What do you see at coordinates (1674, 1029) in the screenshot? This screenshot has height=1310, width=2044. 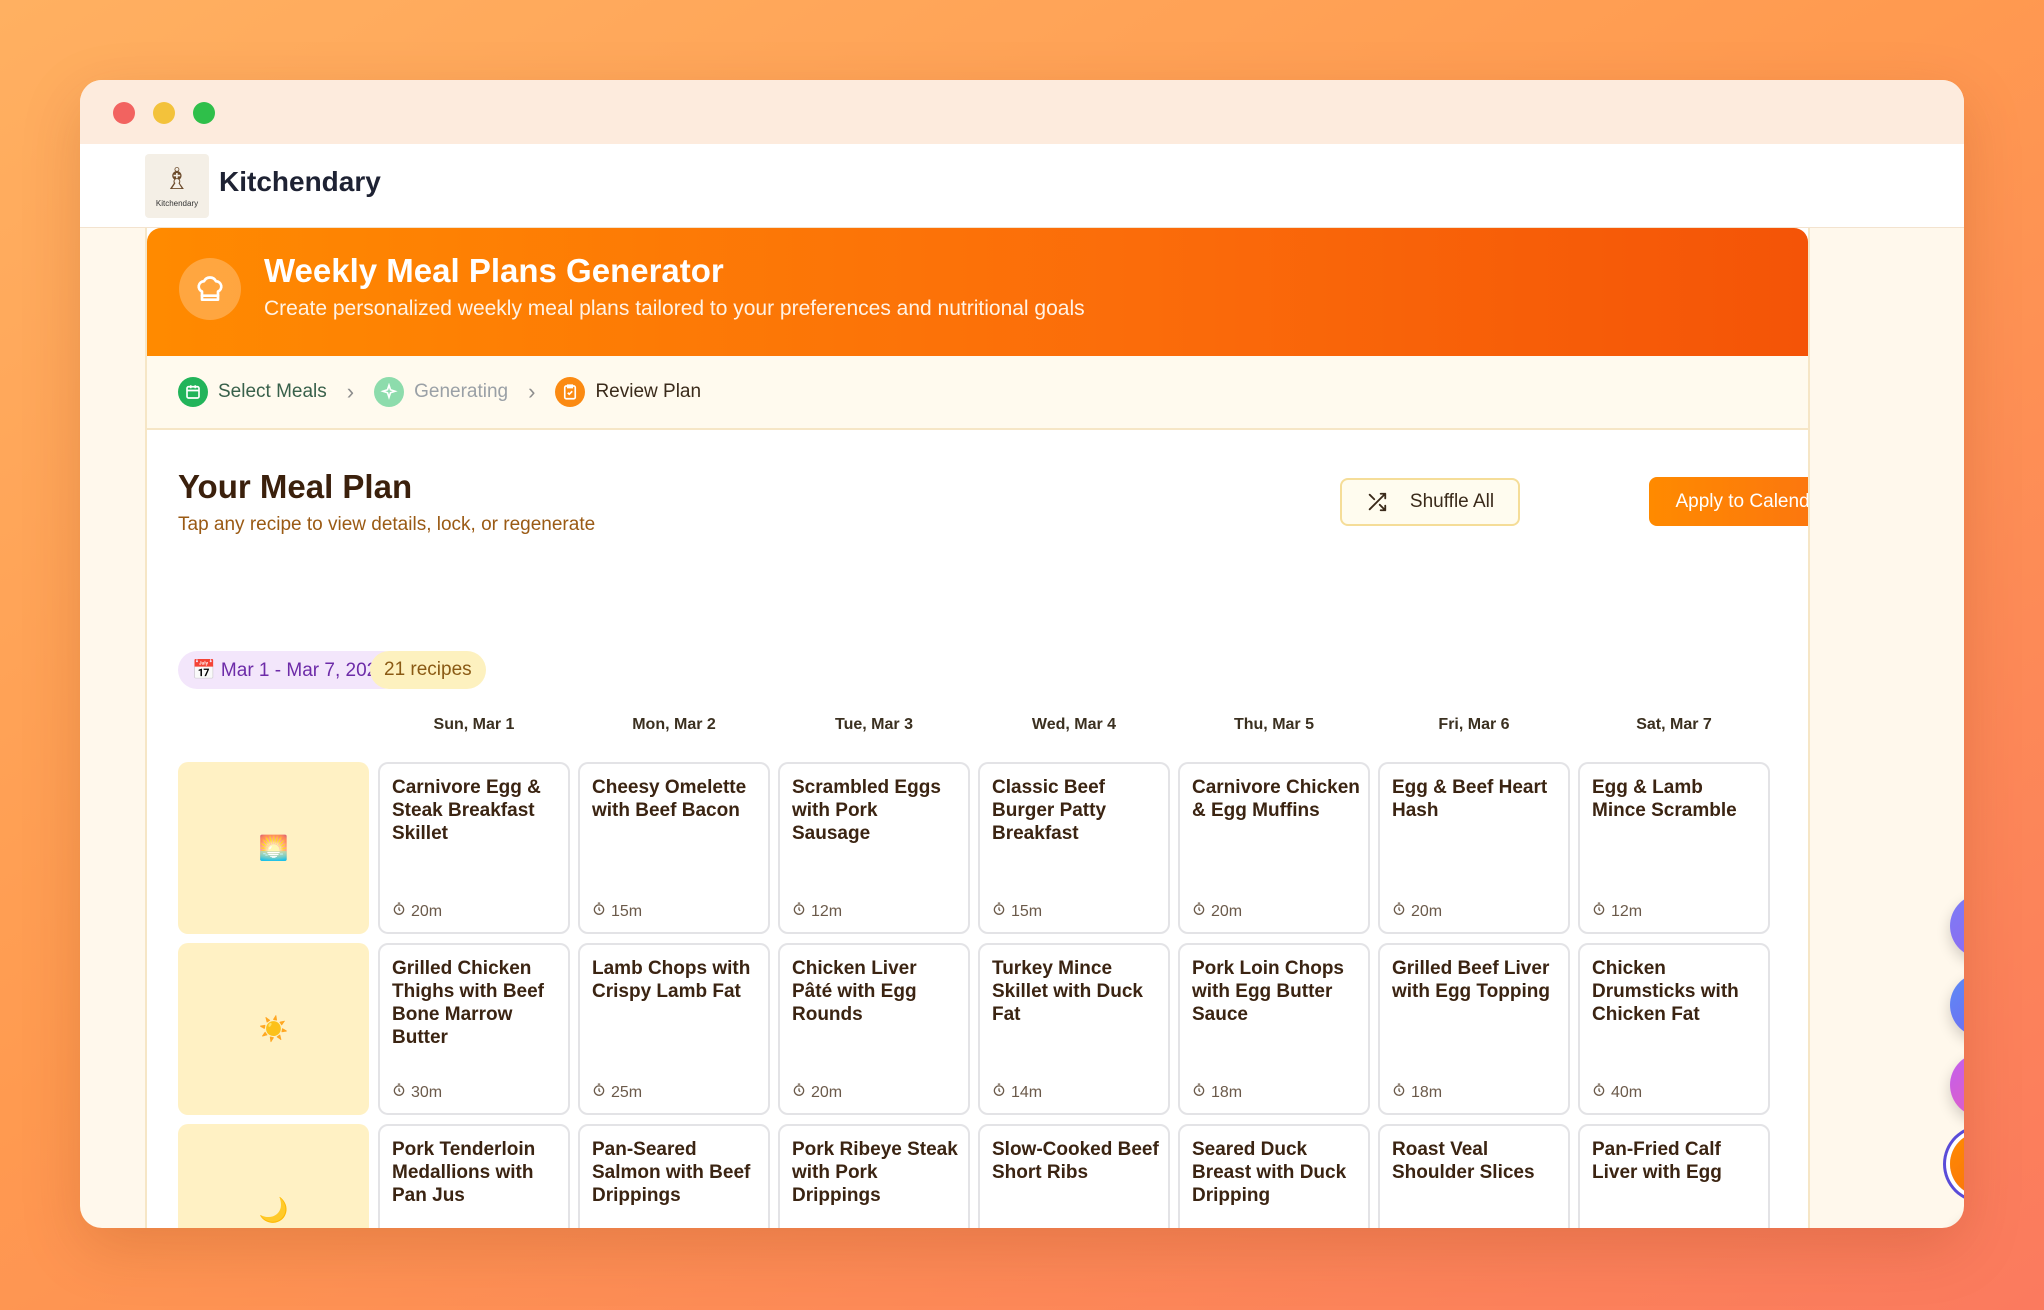 I see `recipe-card: Chicken Drumsticks with Chicken Fat 40m` at bounding box center [1674, 1029].